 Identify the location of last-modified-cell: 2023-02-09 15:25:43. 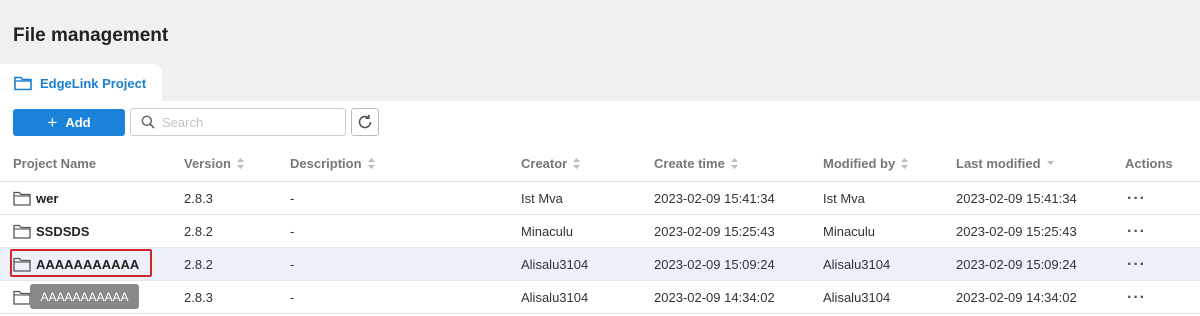
(1016, 231).